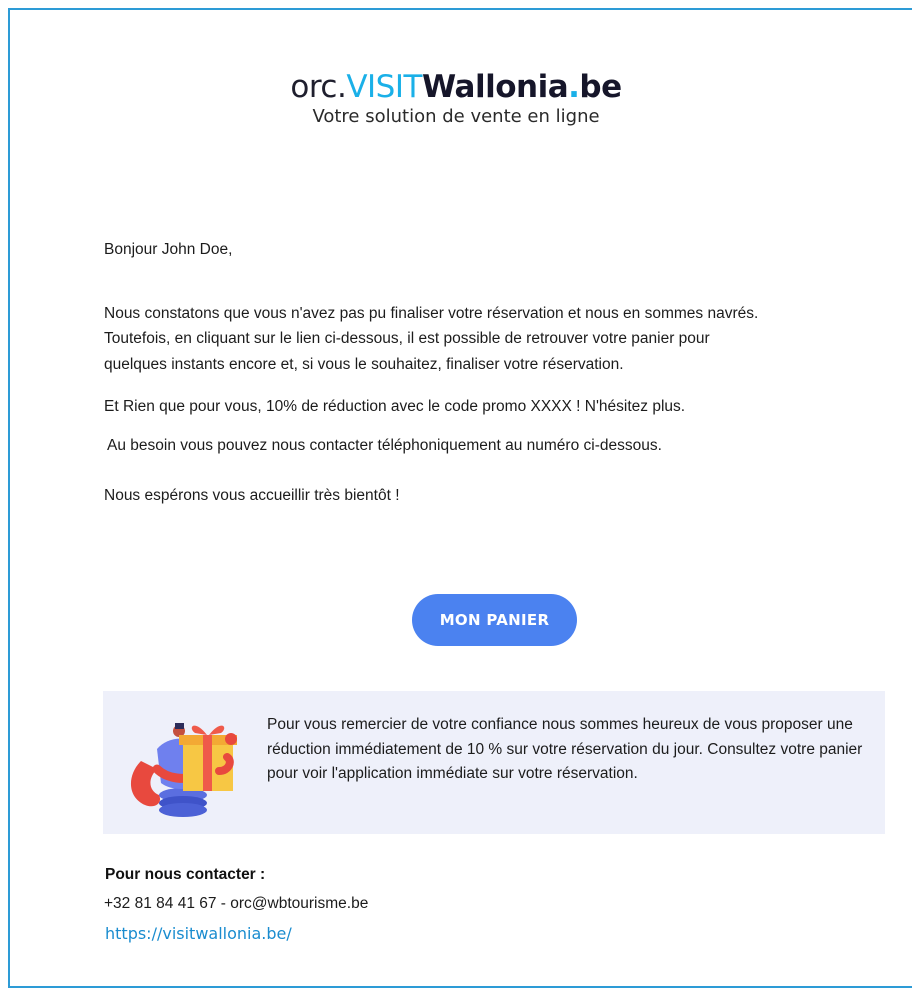  I want to click on logo-be: be, so click(600, 87).